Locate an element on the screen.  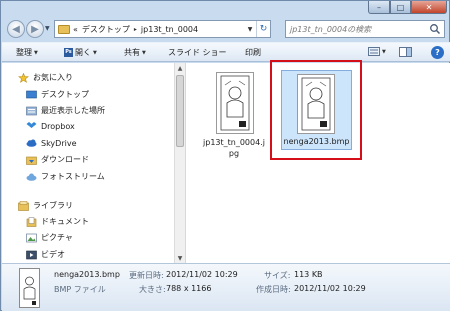
sidebar-item-label: ドキュメント is located at coordinates (65, 221).